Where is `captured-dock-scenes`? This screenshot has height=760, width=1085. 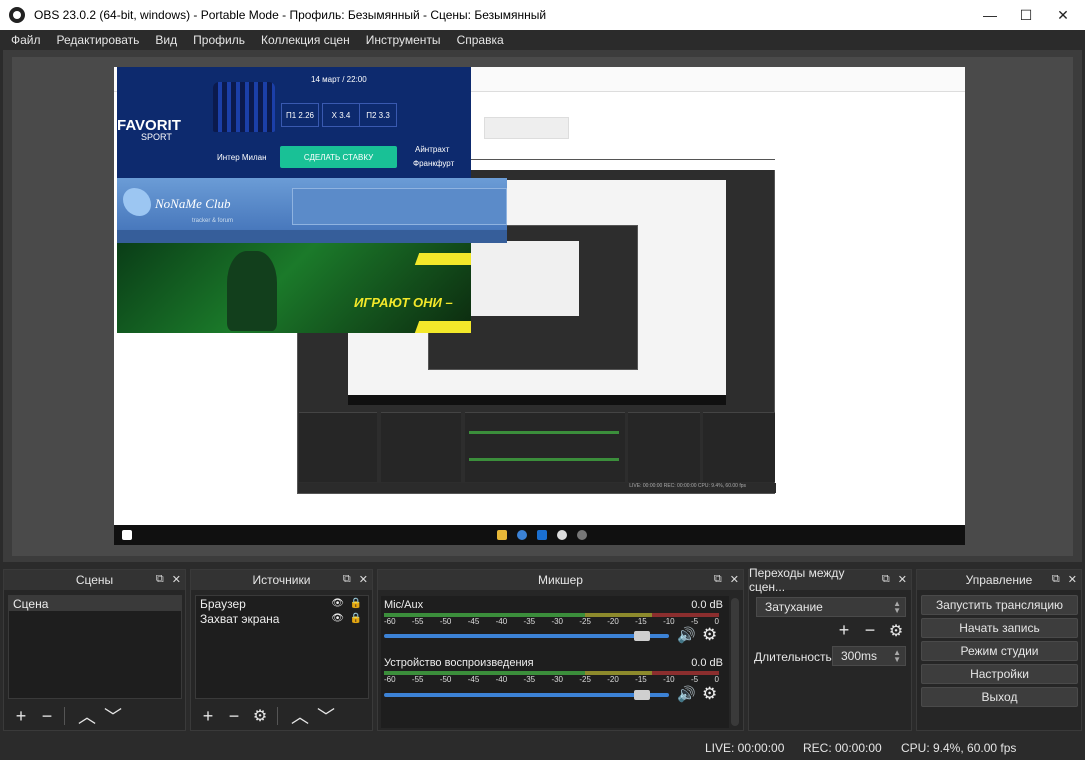 captured-dock-scenes is located at coordinates (338, 447).